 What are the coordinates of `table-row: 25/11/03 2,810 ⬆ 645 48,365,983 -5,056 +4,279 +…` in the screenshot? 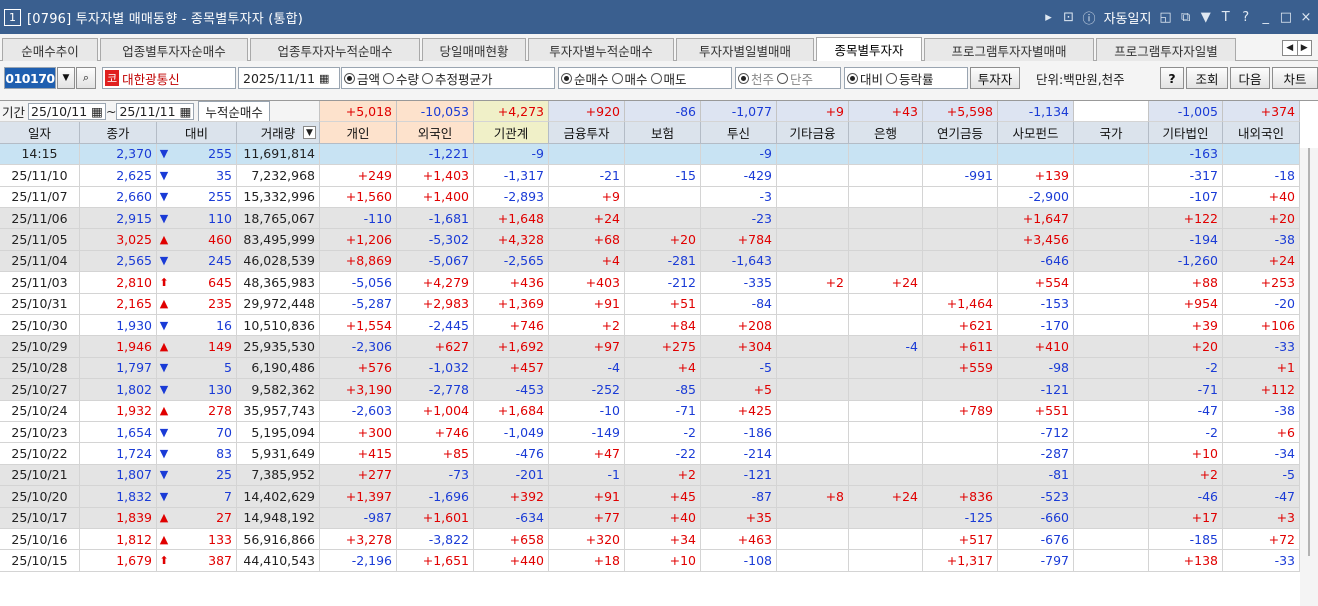 It's located at (650, 283).